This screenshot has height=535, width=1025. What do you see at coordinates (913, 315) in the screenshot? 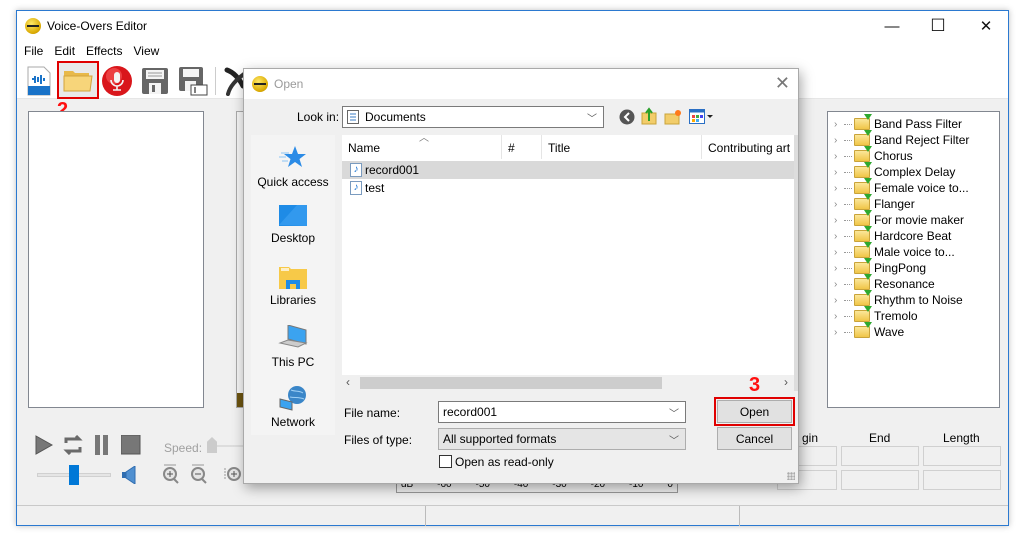
I see `effect-item: › Tremolo` at bounding box center [913, 315].